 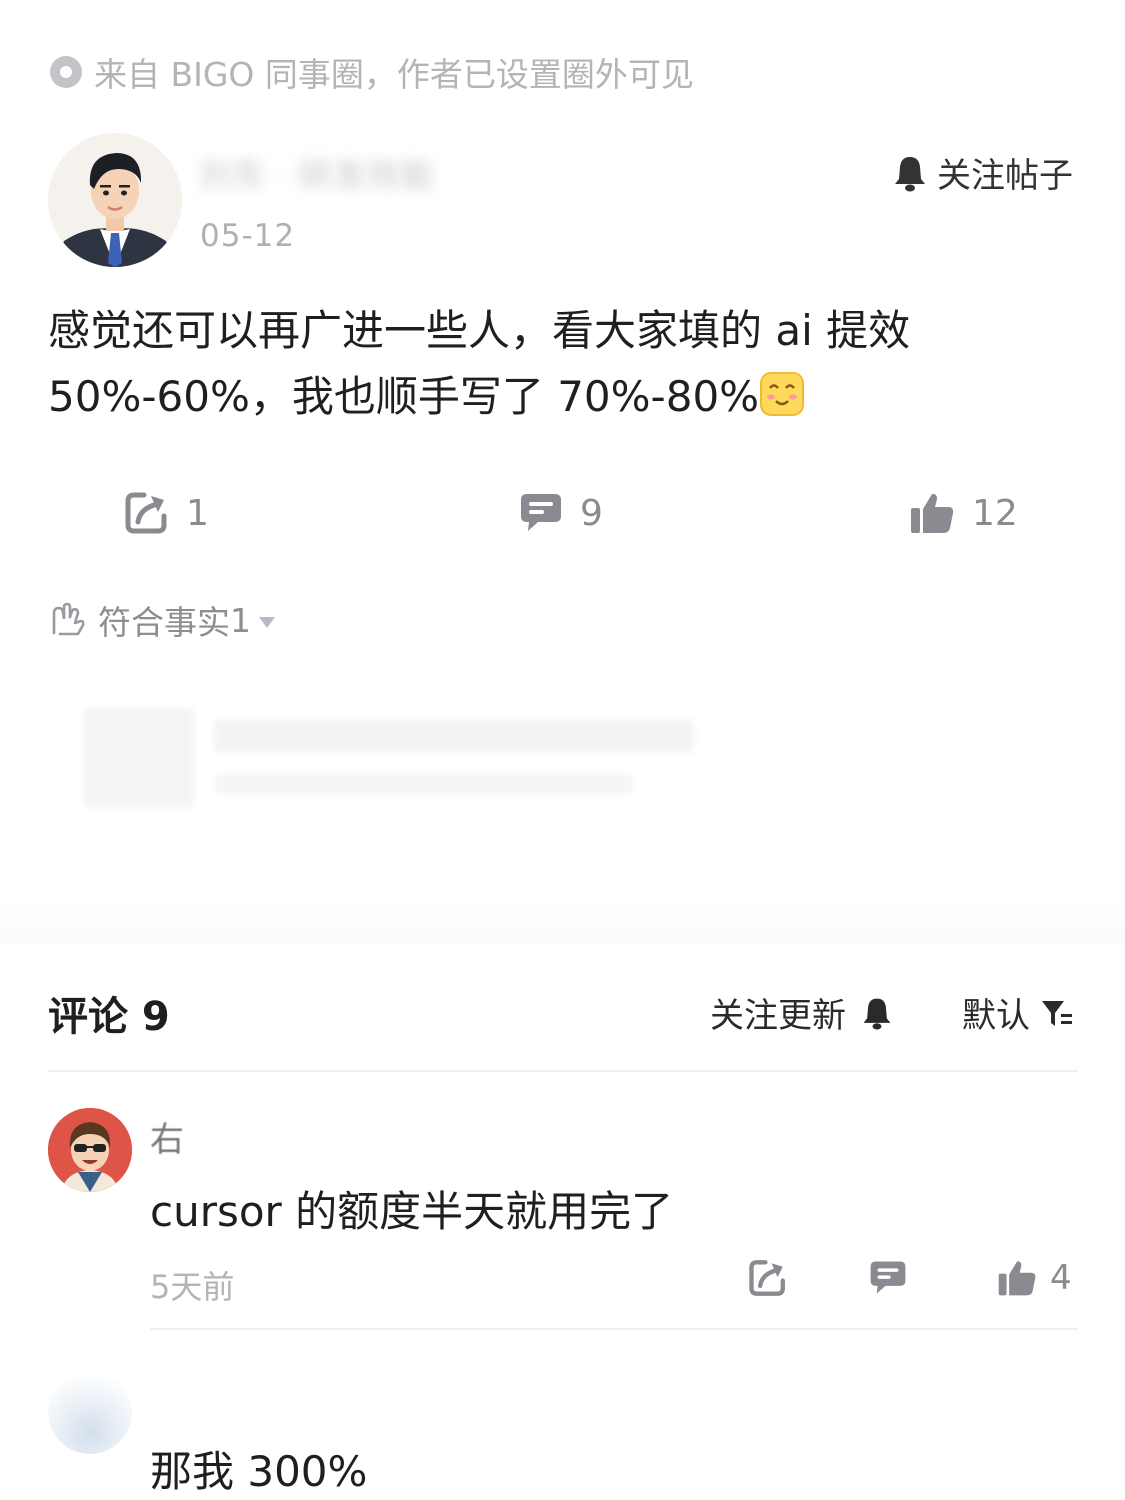 I want to click on ghost-card, so click(x=564, y=763).